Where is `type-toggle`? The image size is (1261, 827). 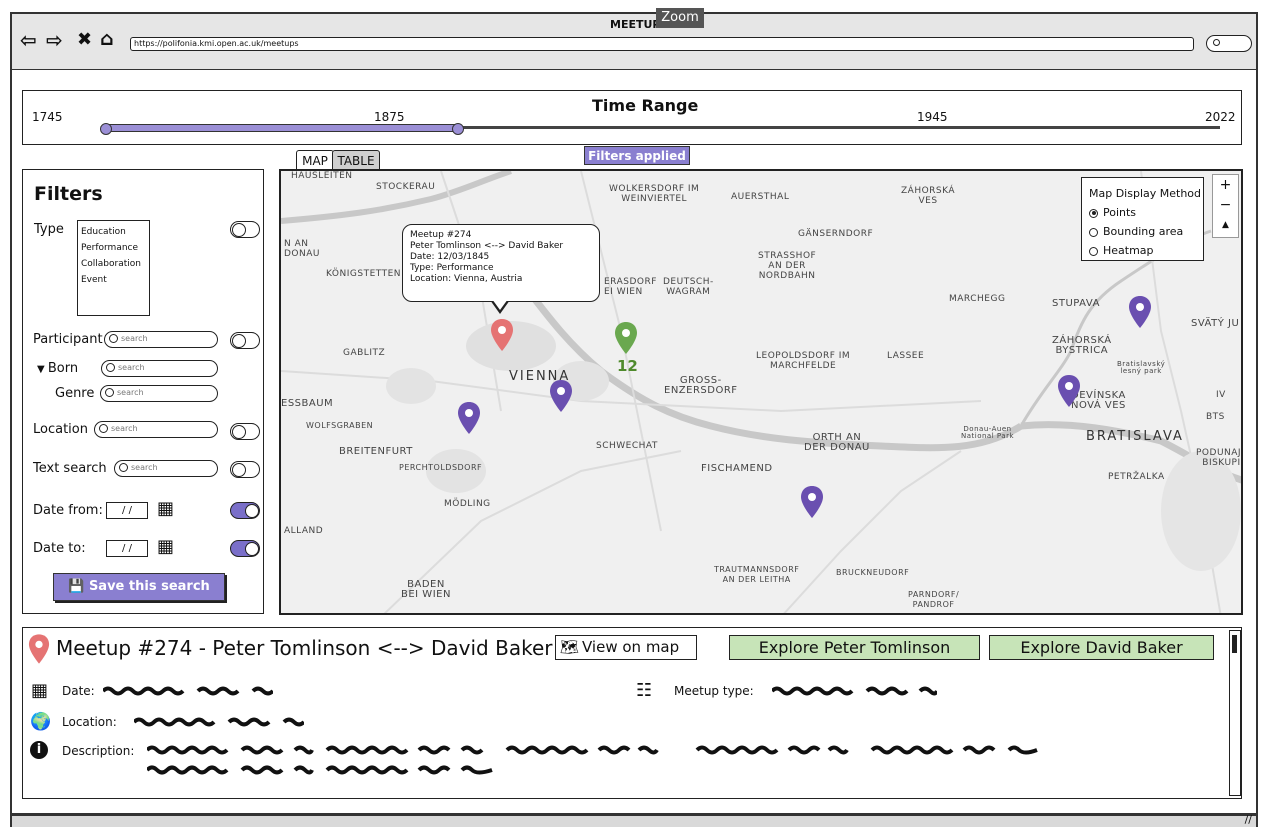
type-toggle is located at coordinates (245, 229).